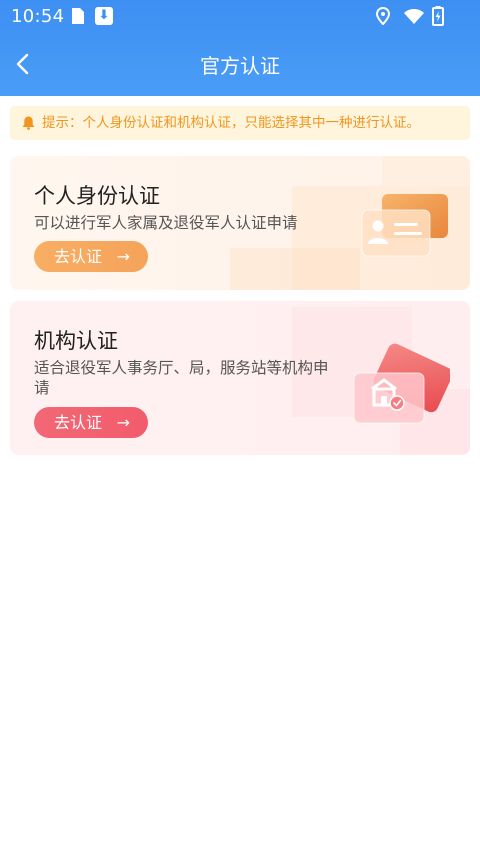  What do you see at coordinates (104, 16) in the screenshot?
I see `download-icon: ⬇` at bounding box center [104, 16].